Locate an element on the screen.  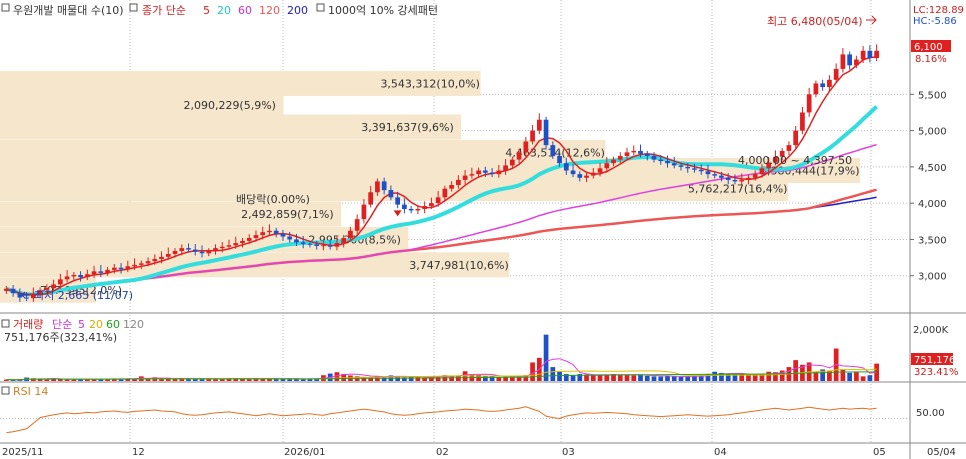
x-axis-right-date: 05/04 is located at coordinates (941, 452).